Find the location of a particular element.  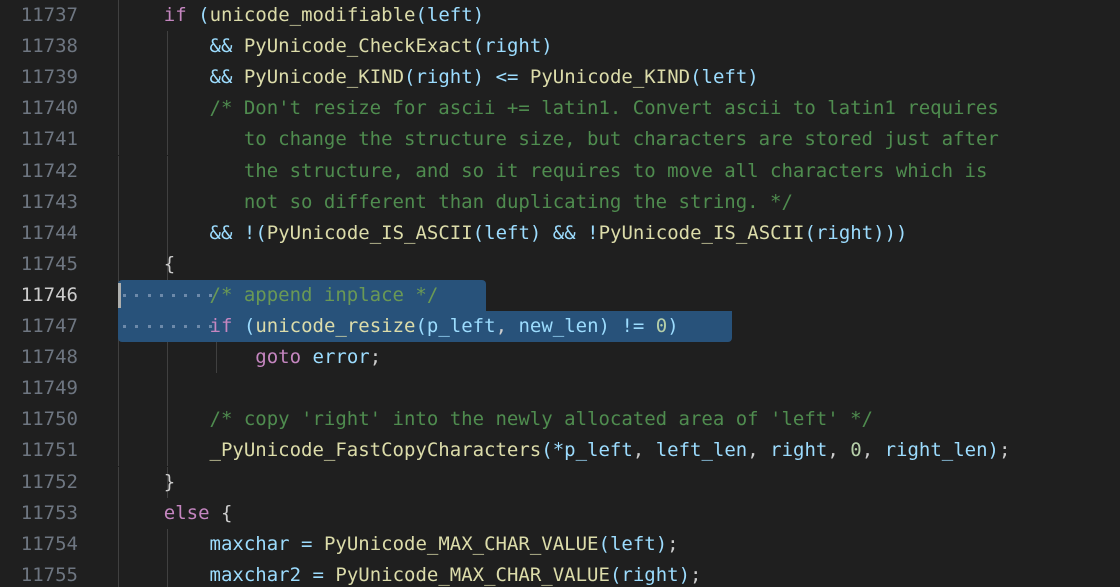

code-token: 0 is located at coordinates (856, 450).